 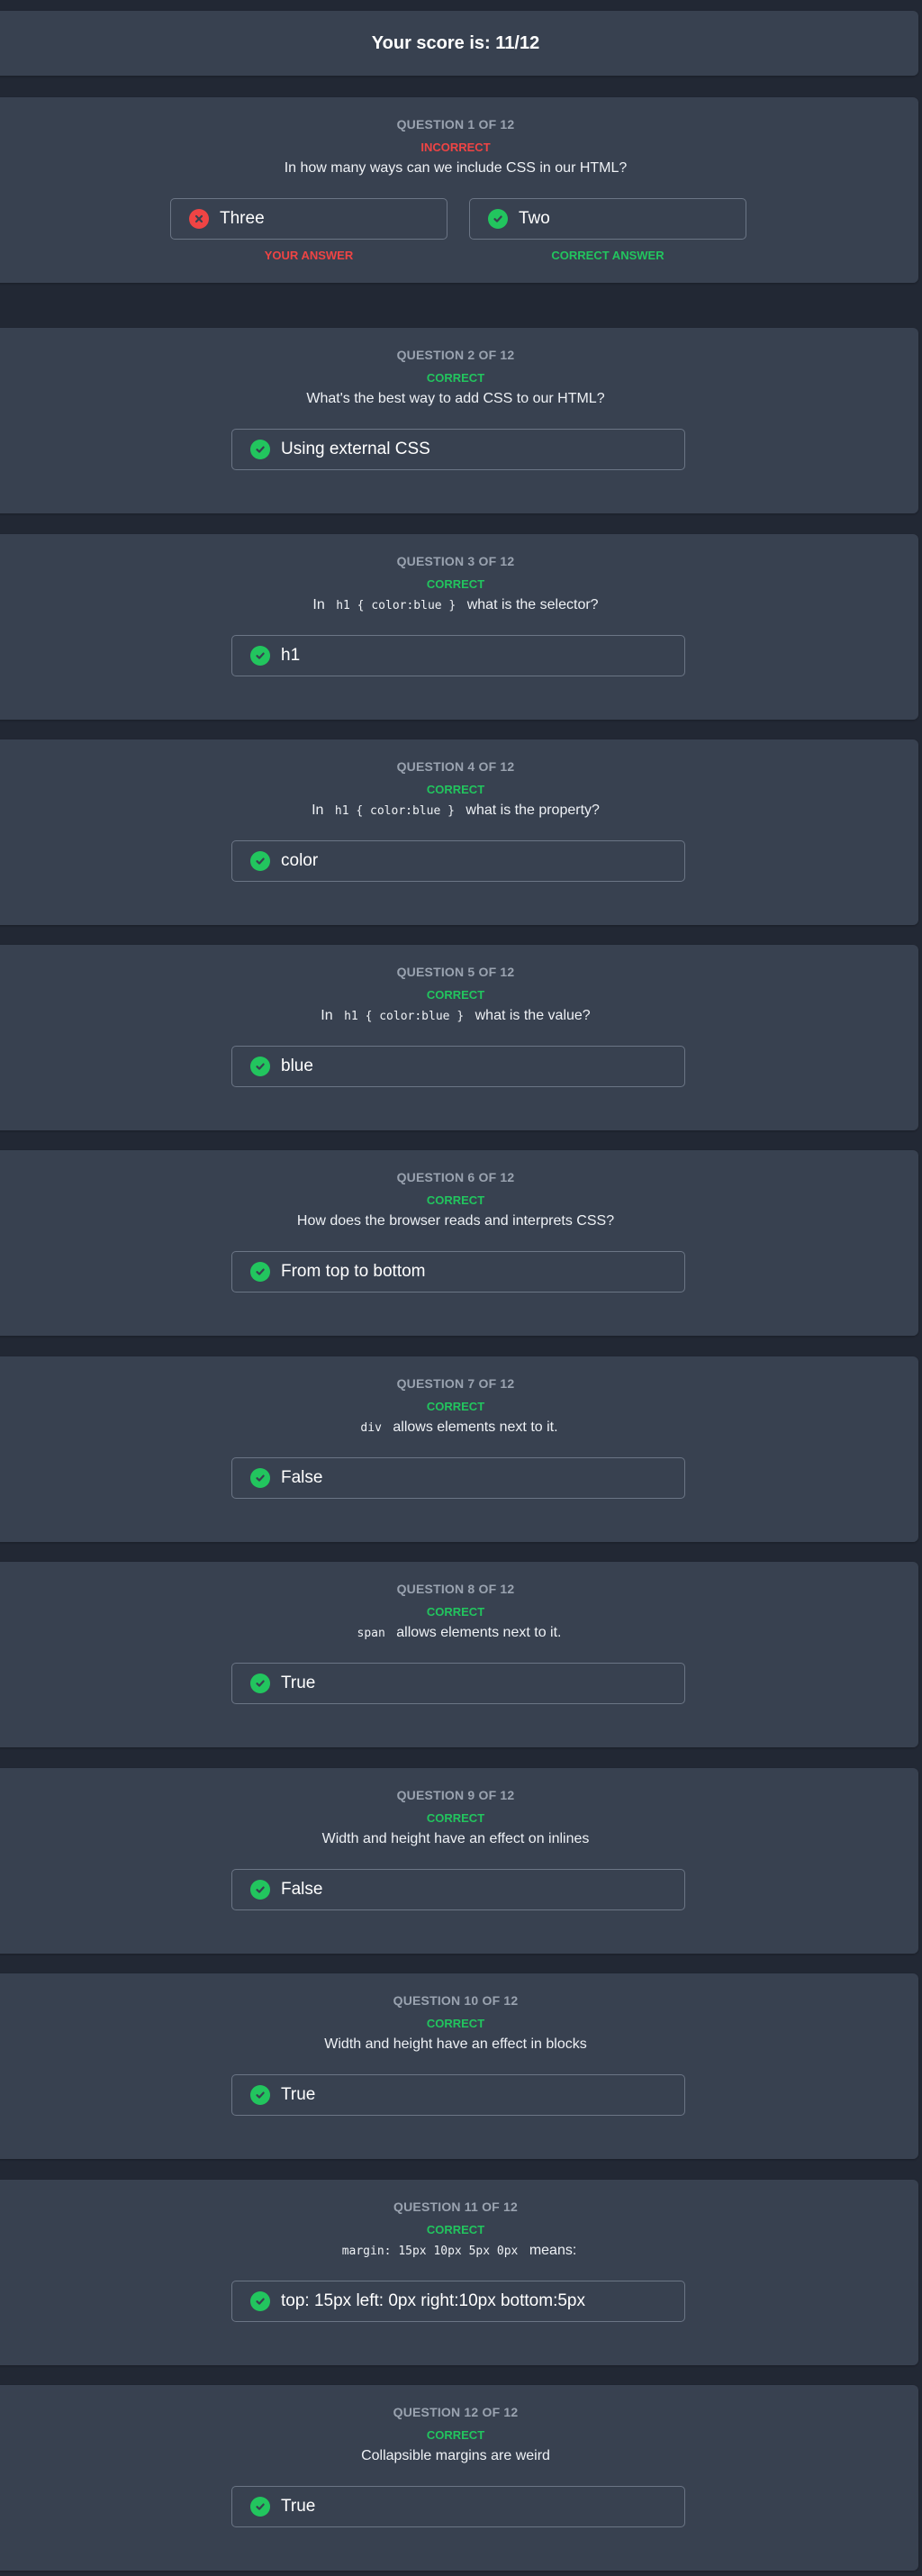 I want to click on question-number: QUESTION 3 OF 12, so click(x=455, y=561).